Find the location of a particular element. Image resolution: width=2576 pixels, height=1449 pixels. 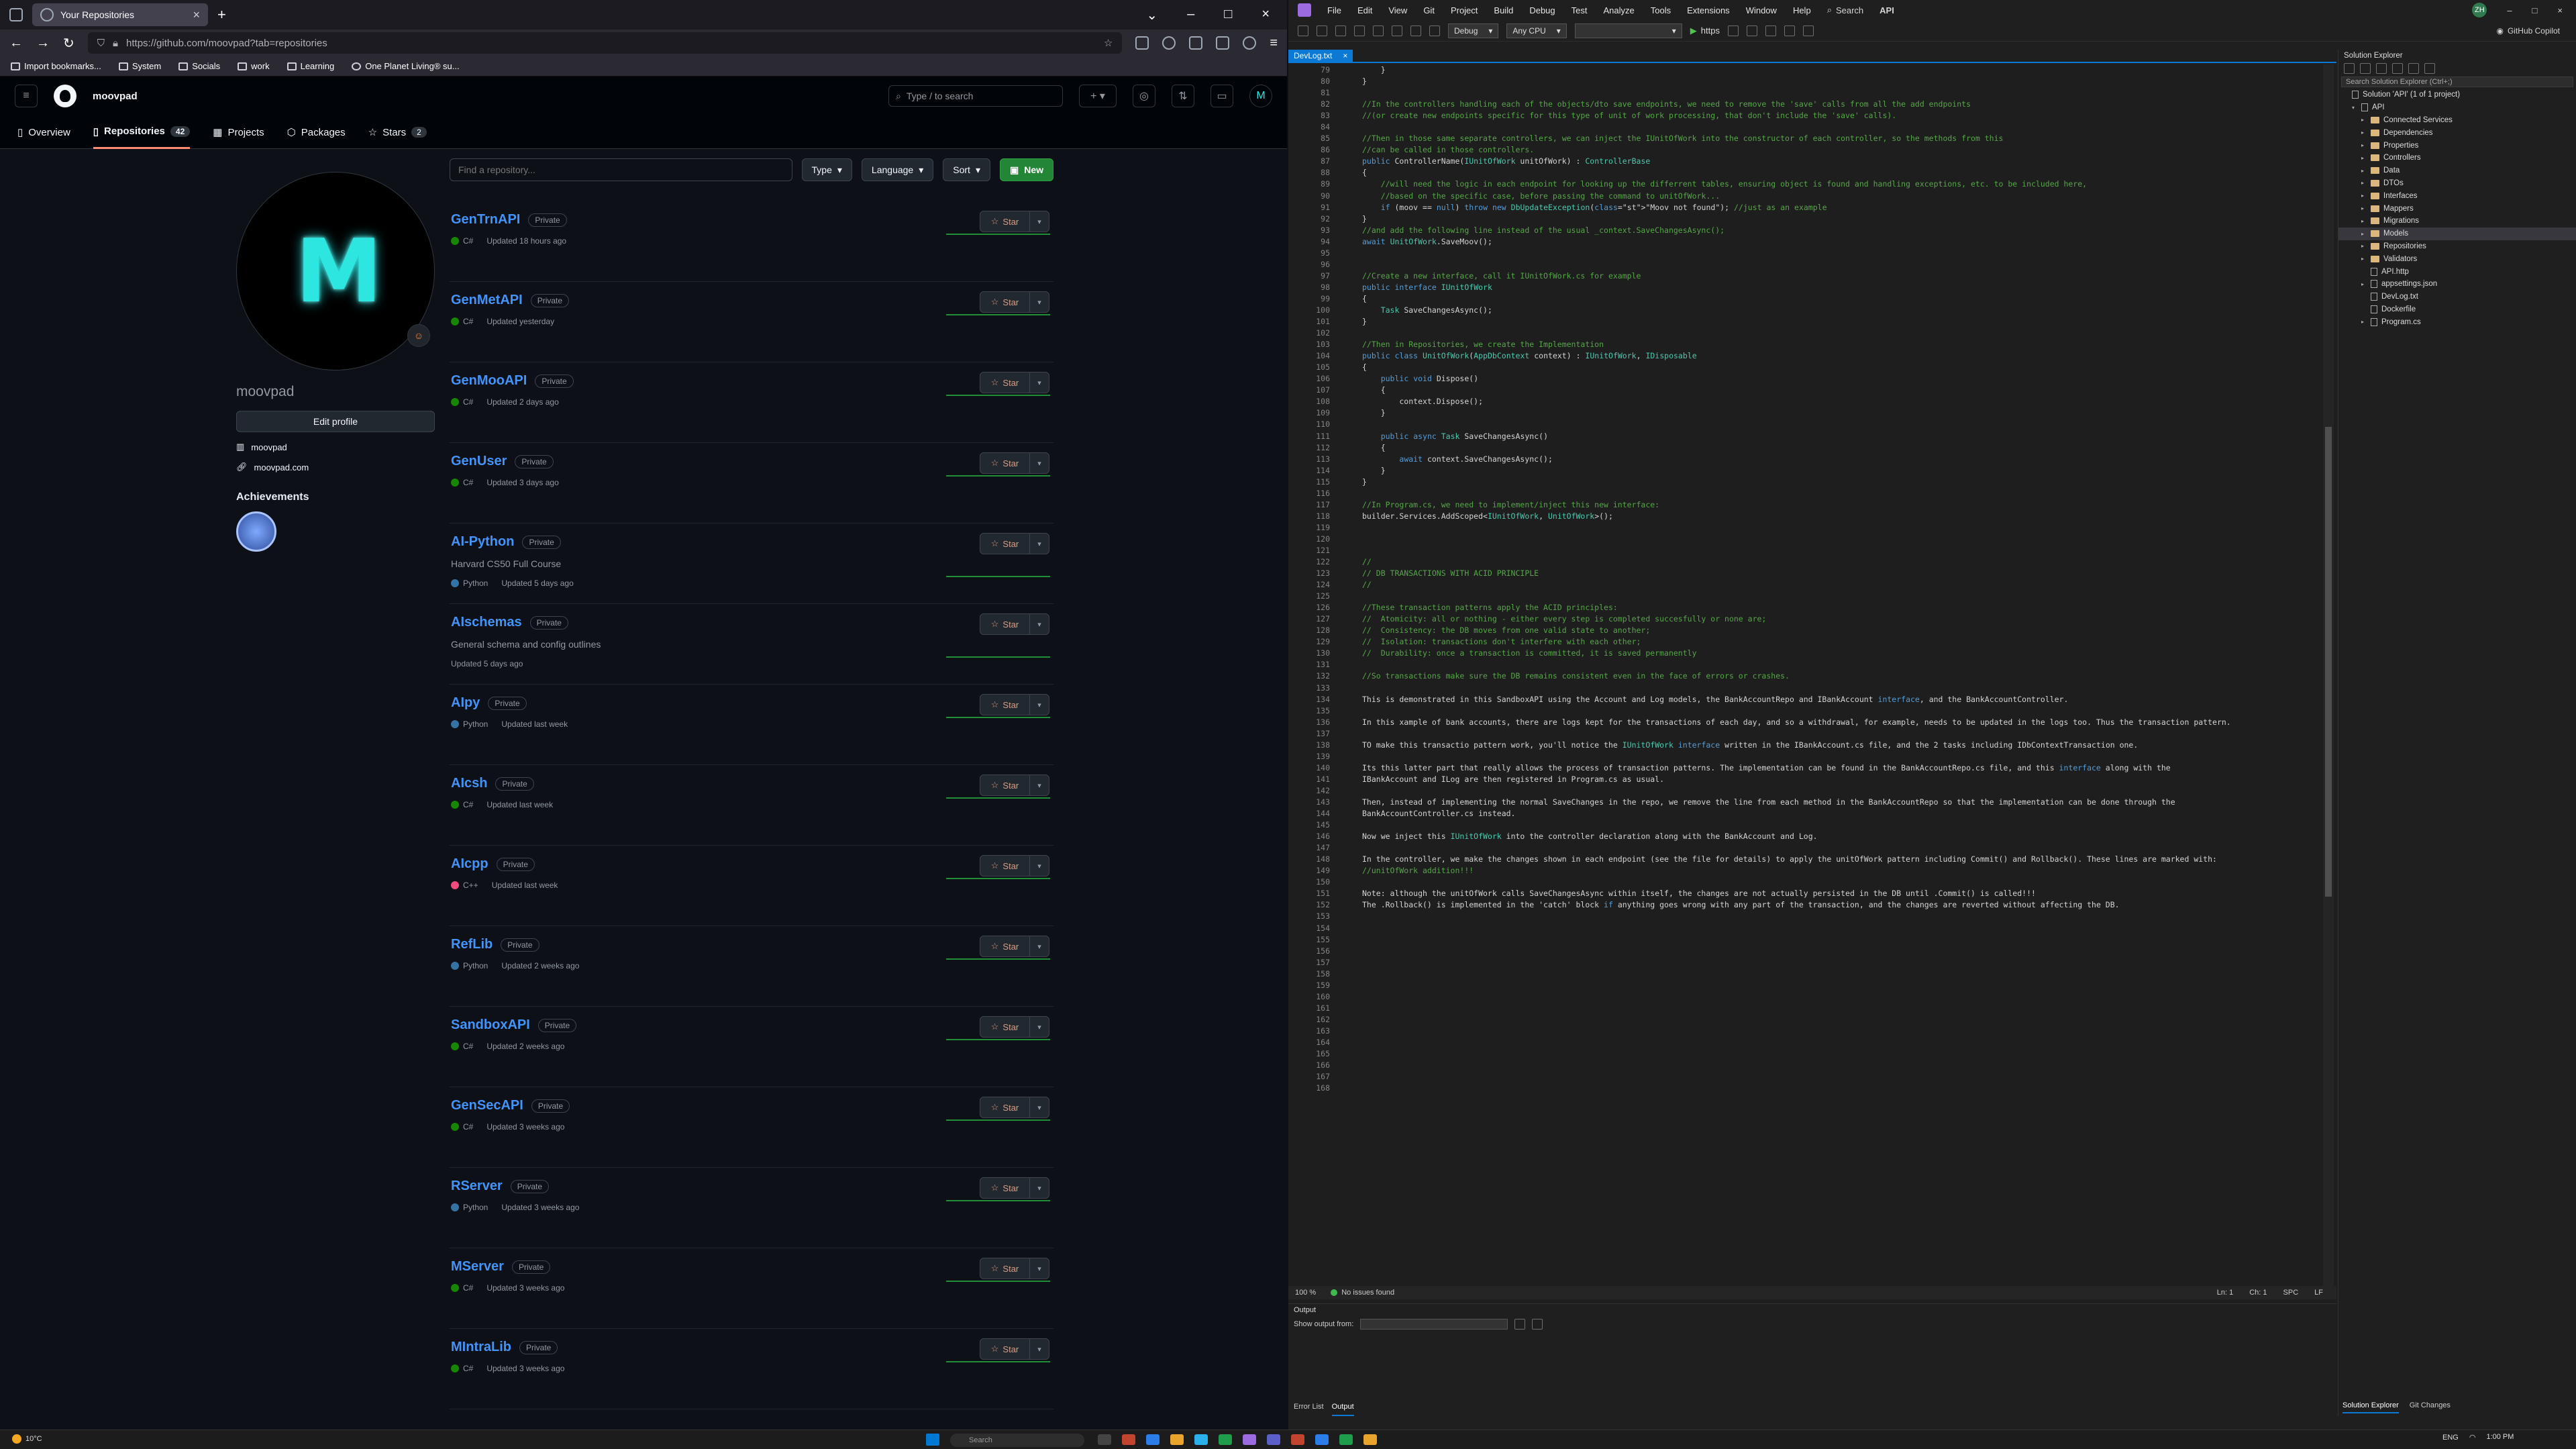

save-all-icon is located at coordinates (1397, 30).